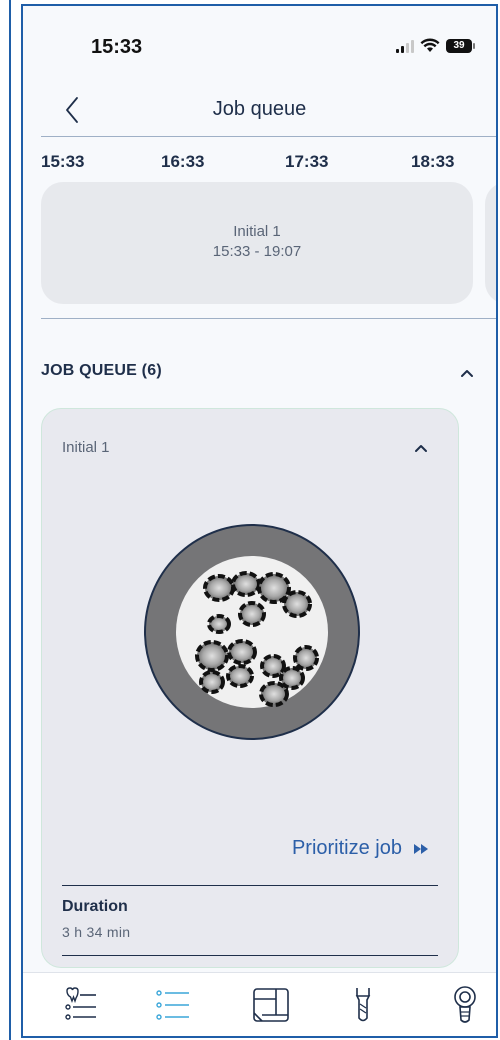  Describe the element at coordinates (268, 318) in the screenshot. I see `timeline-divider` at that location.